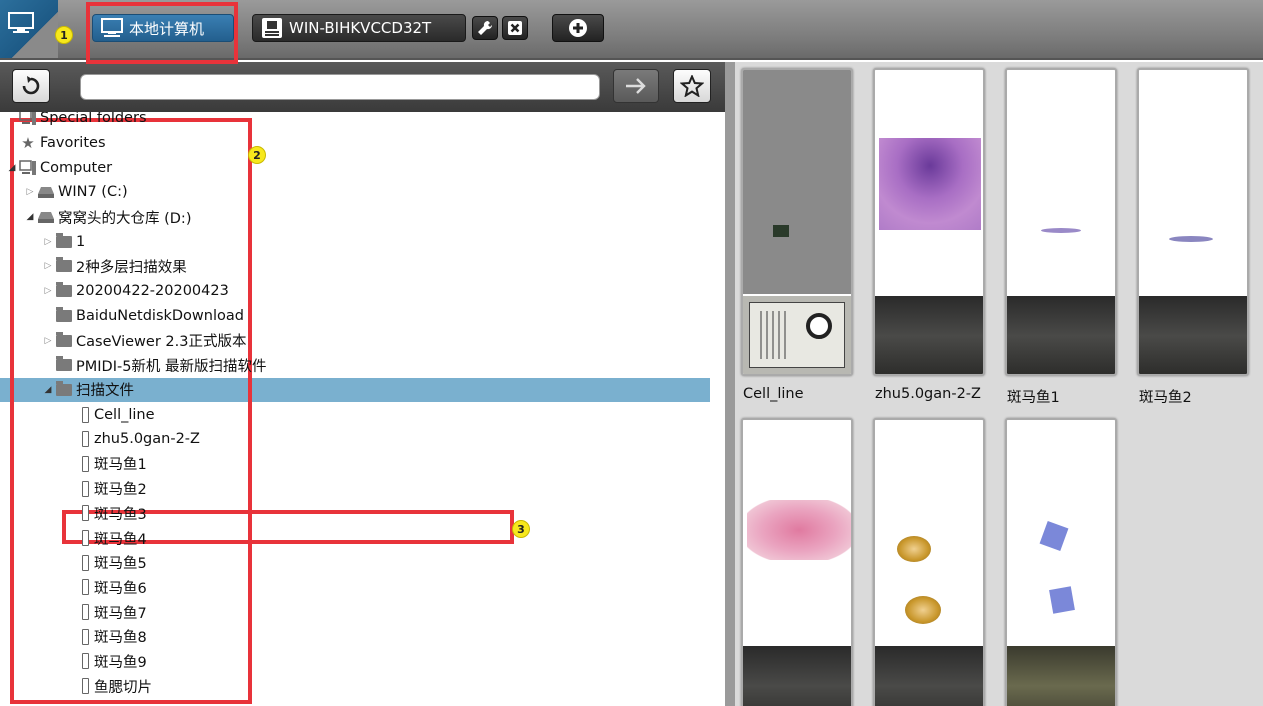 Image resolution: width=1263 pixels, height=706 pixels. What do you see at coordinates (362, 266) in the screenshot?
I see `tree-item-folder: ▷ 2种多层扫描效果` at bounding box center [362, 266].